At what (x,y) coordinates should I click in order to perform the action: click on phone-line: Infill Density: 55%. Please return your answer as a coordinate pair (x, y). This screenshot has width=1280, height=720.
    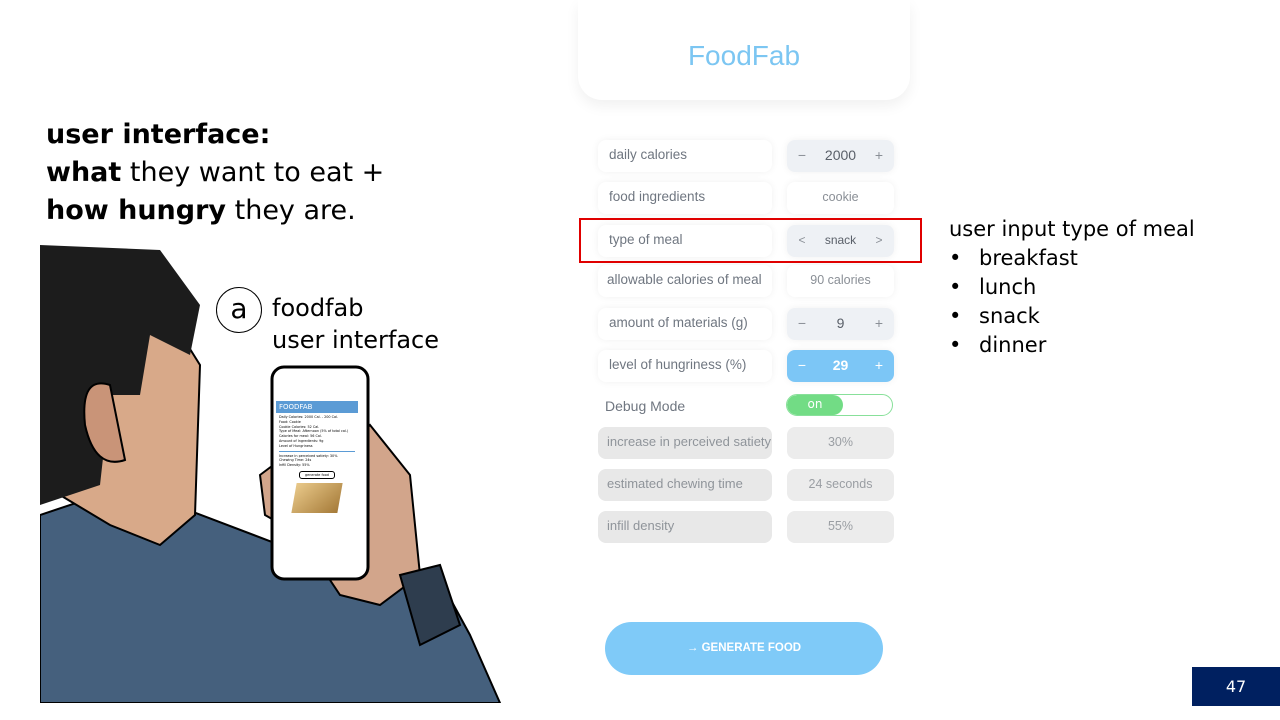
    Looking at the image, I should click on (294, 465).